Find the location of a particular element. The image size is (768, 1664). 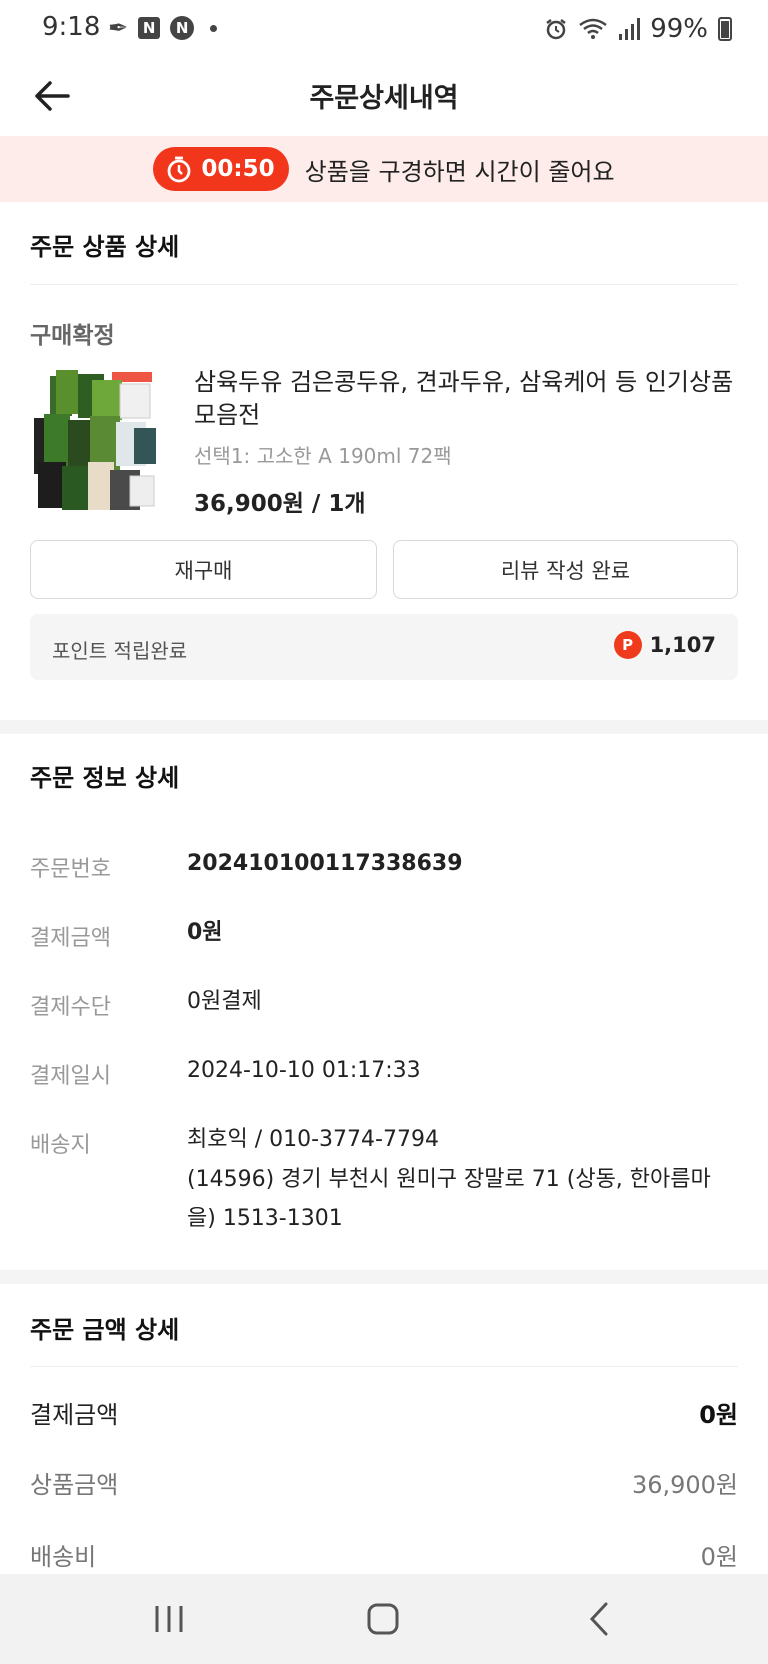

product-amount-value: 36,900원 is located at coordinates (684, 1485).